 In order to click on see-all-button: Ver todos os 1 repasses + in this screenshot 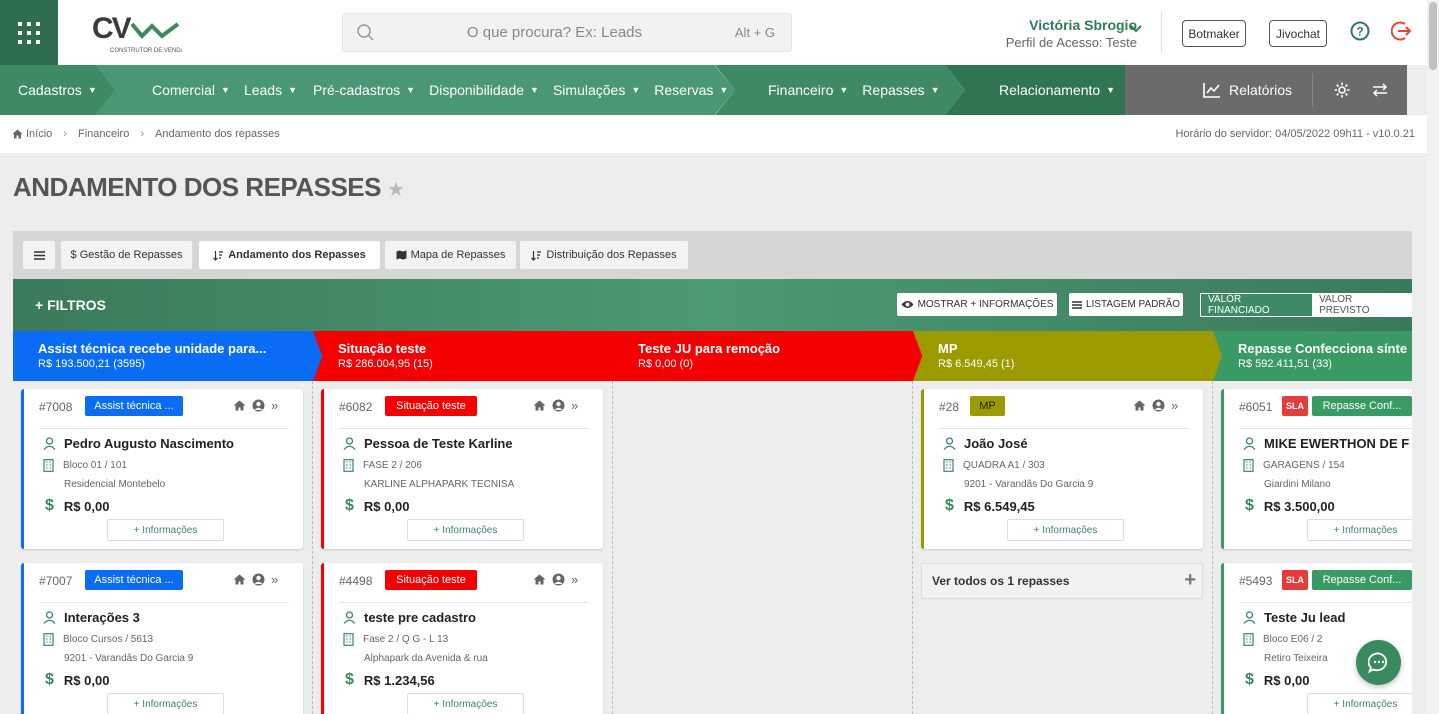, I will do `click(1062, 581)`.